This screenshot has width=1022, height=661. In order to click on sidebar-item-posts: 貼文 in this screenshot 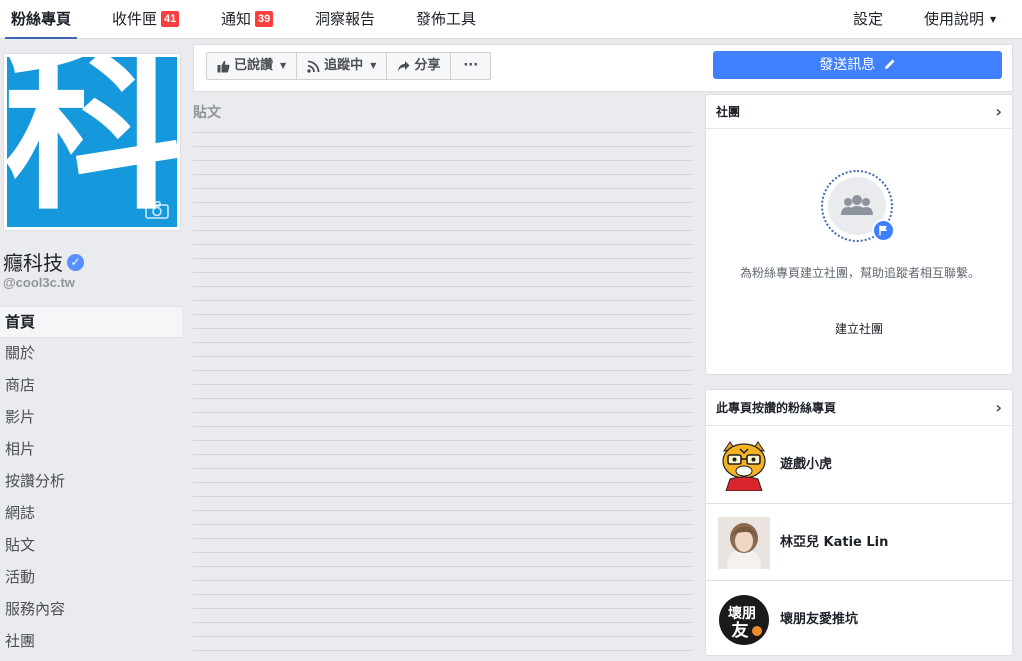, I will do `click(91, 546)`.